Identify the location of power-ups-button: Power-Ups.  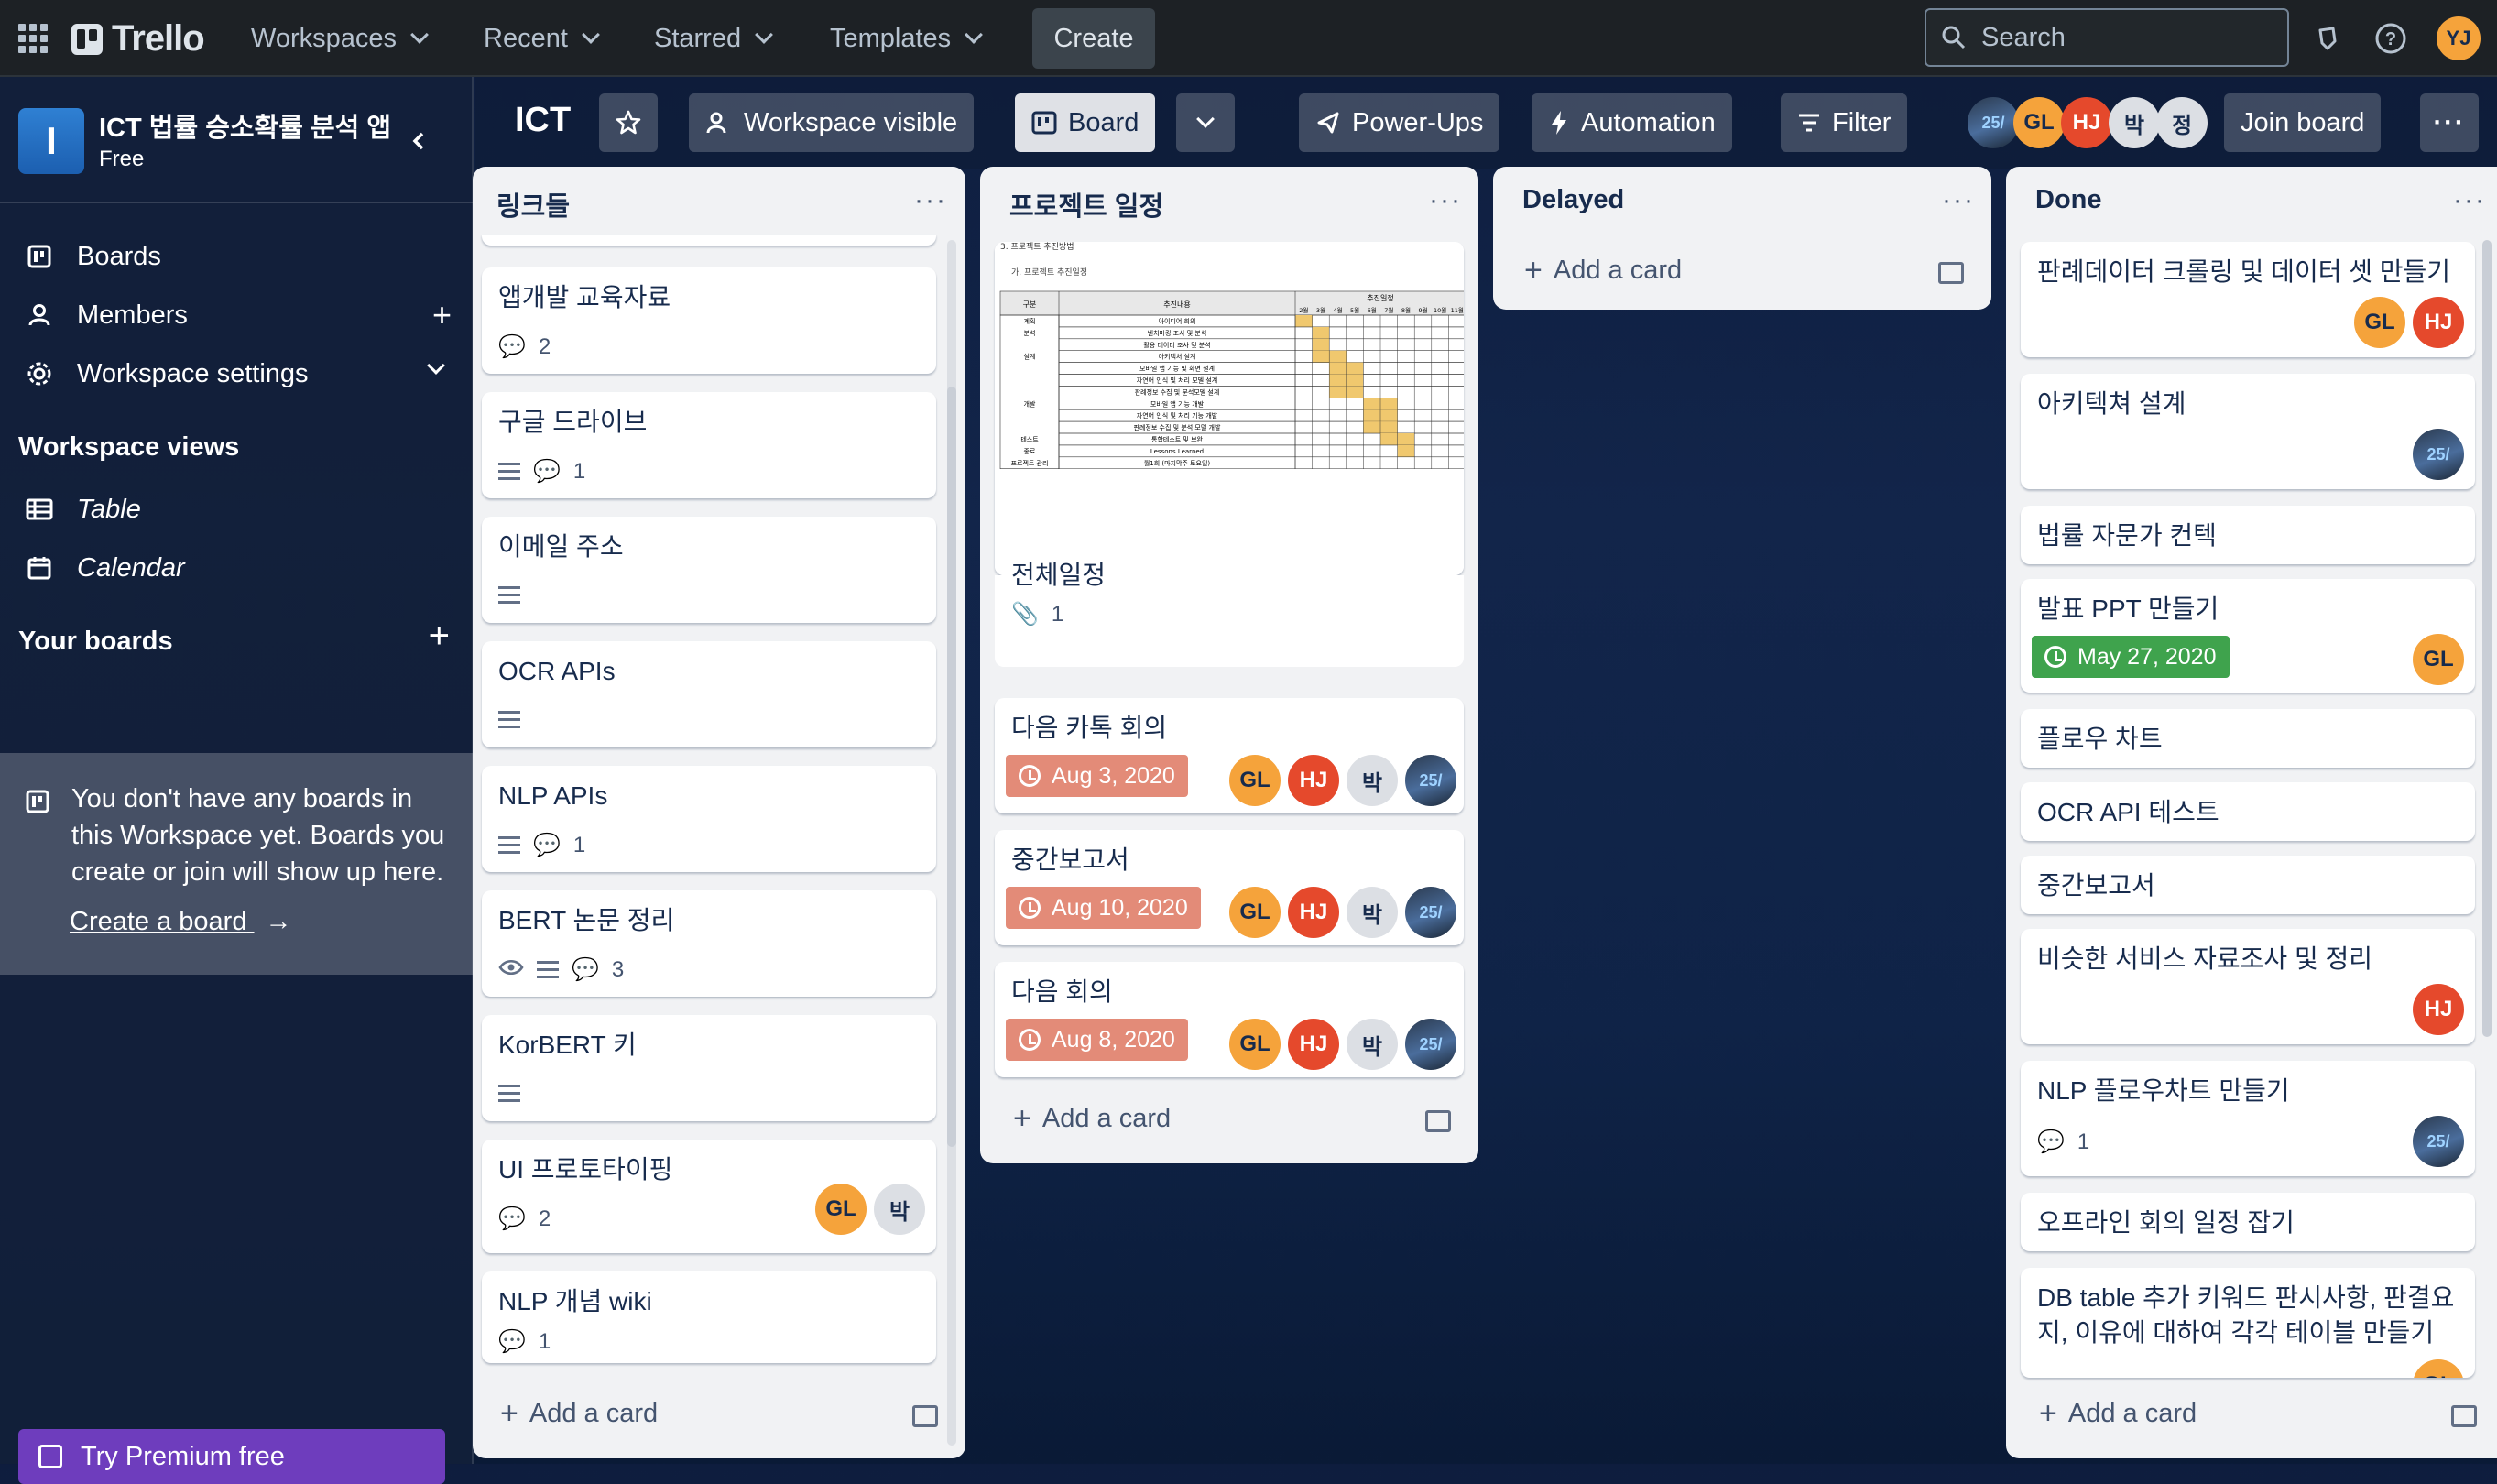
(1400, 122).